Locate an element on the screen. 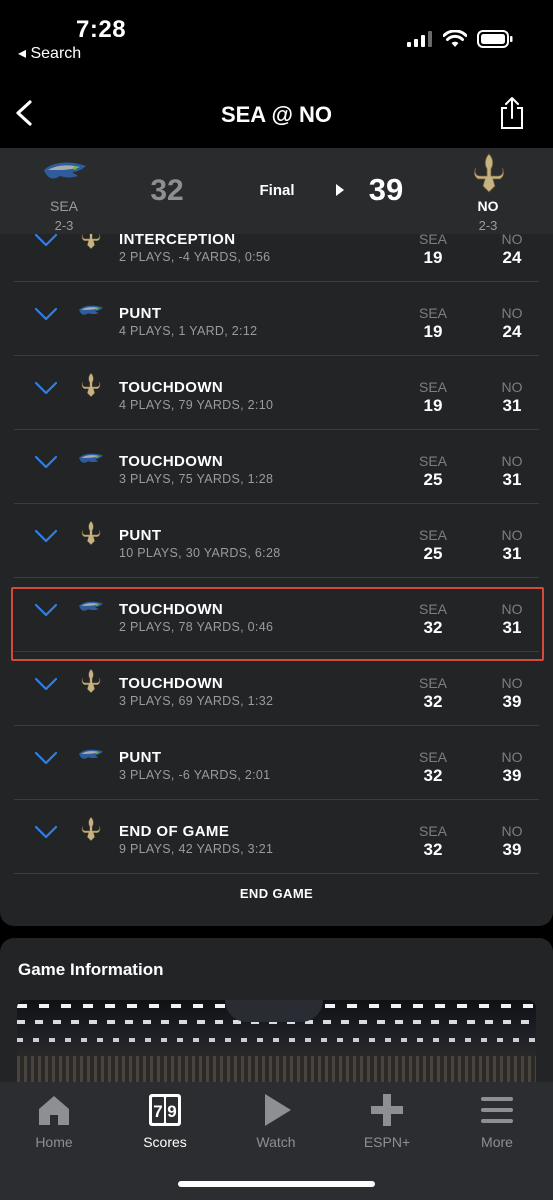 This screenshot has height=1200, width=553. wifi-icon is located at coordinates (455, 38).